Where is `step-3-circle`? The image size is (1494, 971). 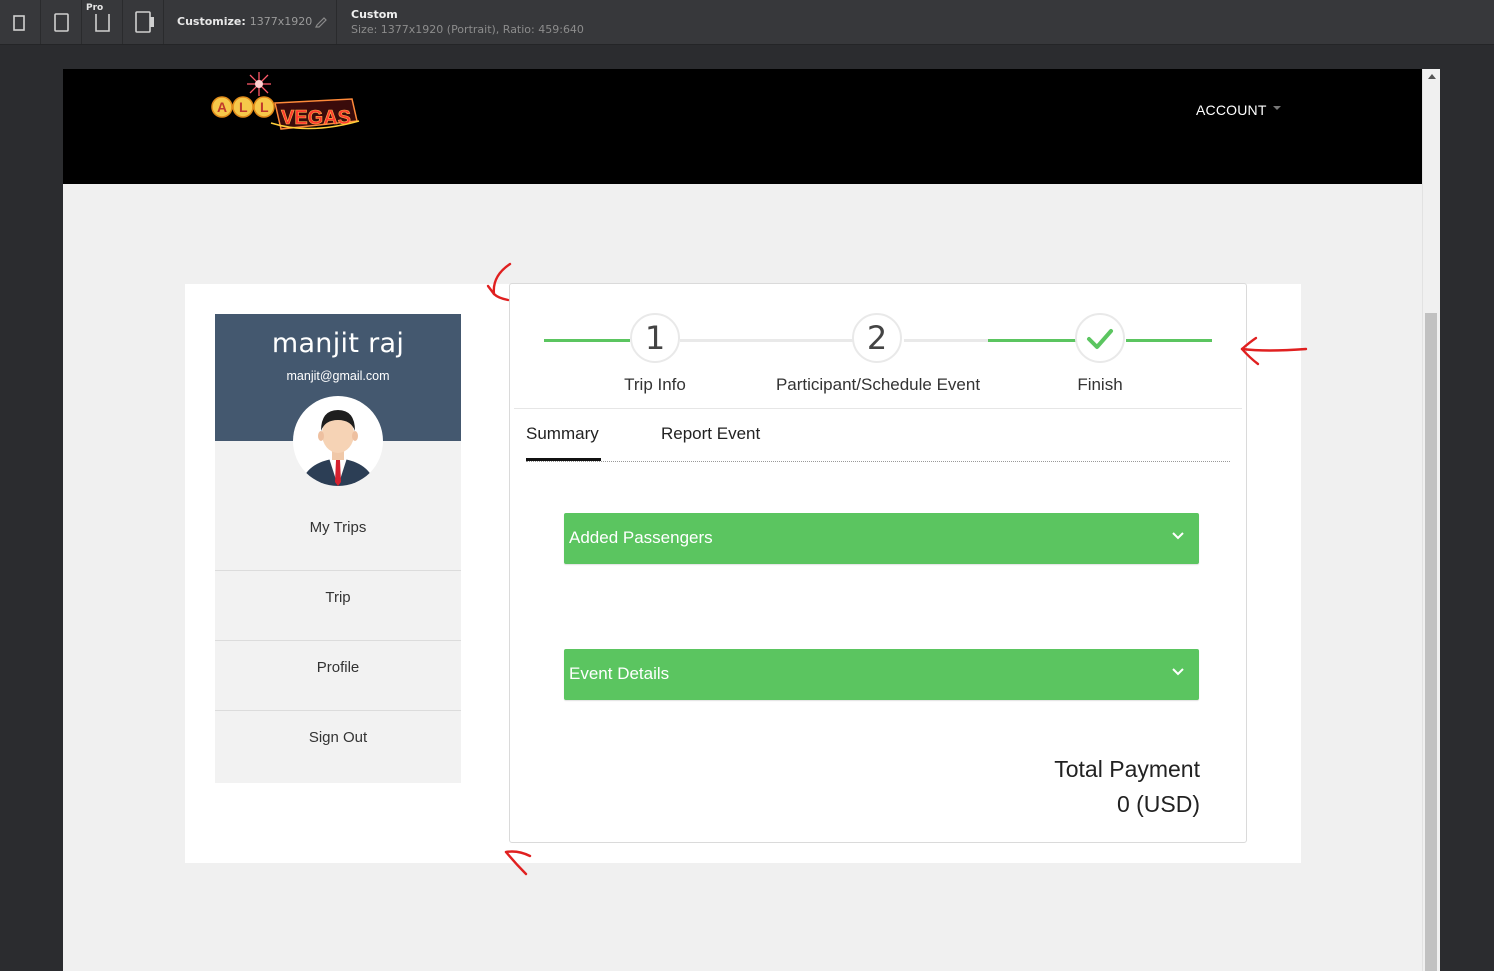 step-3-circle is located at coordinates (1100, 338).